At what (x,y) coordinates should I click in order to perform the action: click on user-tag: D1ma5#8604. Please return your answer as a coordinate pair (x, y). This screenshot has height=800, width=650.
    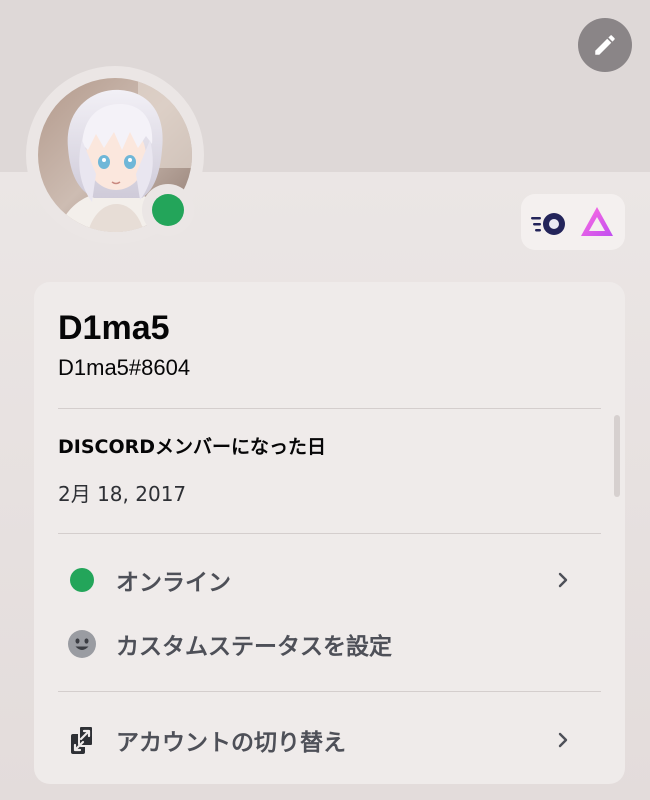
    Looking at the image, I should click on (124, 367).